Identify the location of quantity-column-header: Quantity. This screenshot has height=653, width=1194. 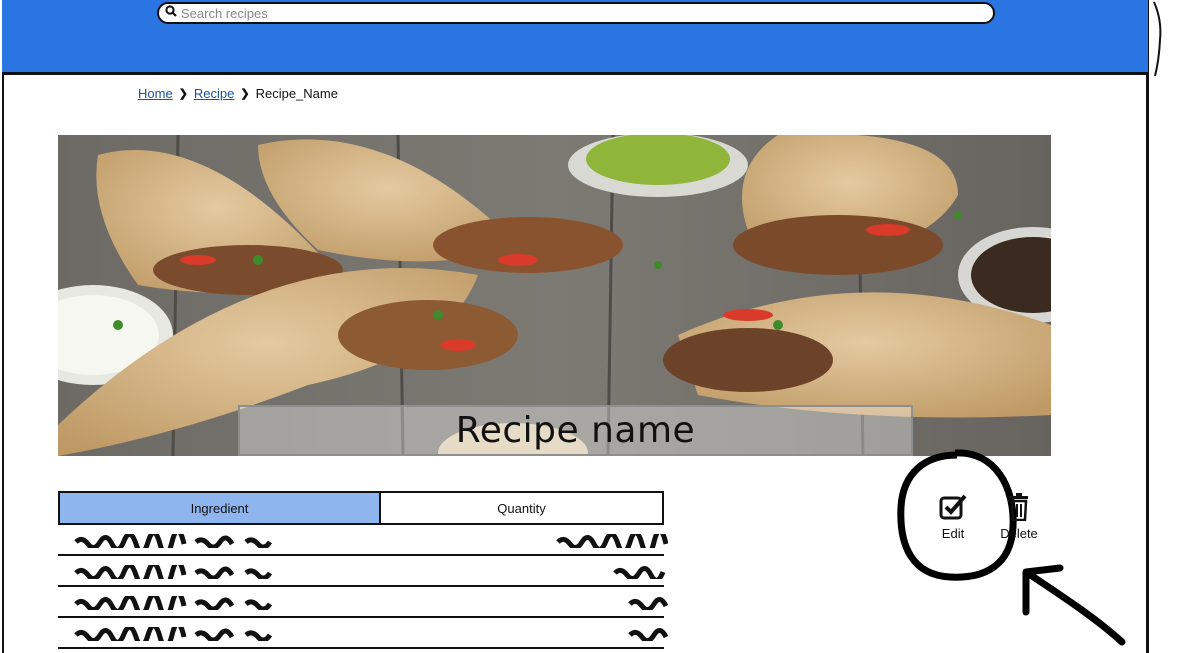
(521, 508).